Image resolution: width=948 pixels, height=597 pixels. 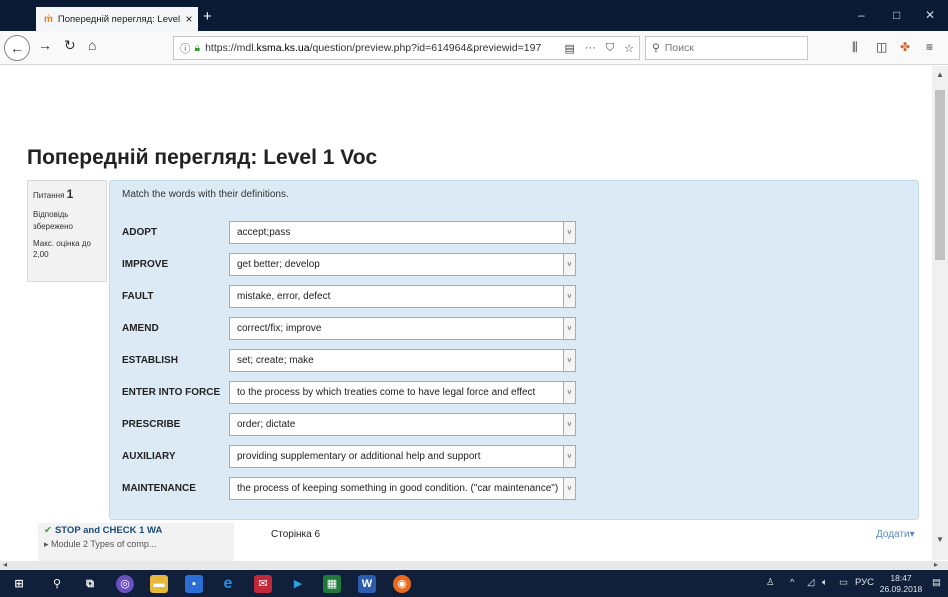 What do you see at coordinates (792, 582) in the screenshot?
I see `tray-expand-icon: ^` at bounding box center [792, 582].